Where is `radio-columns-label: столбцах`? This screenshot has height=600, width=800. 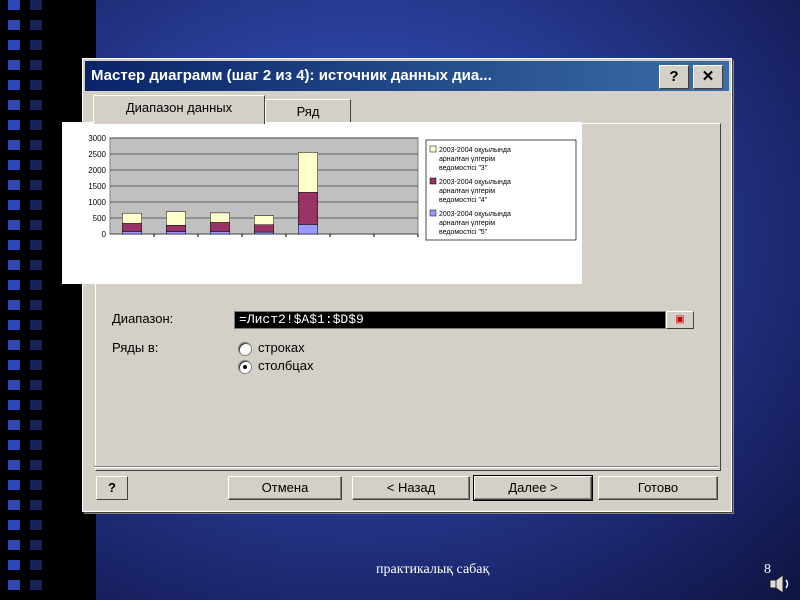 radio-columns-label: столбцах is located at coordinates (285, 365).